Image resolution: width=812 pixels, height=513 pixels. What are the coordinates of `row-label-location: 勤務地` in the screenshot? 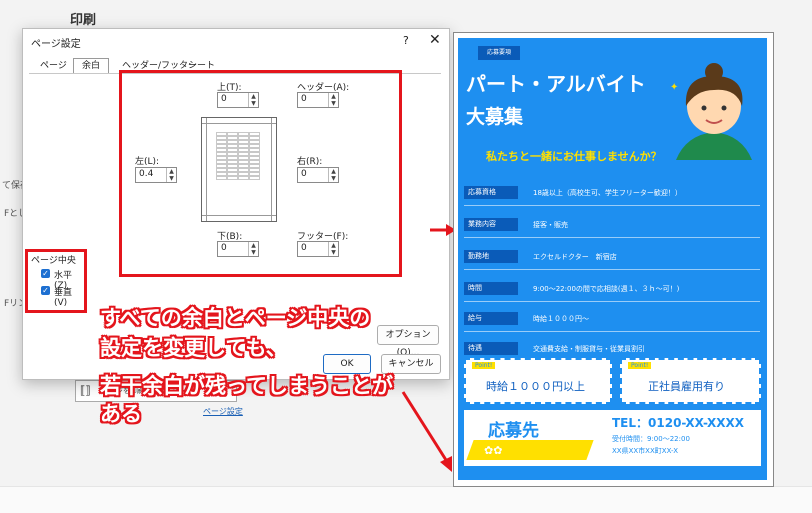 It's located at (491, 256).